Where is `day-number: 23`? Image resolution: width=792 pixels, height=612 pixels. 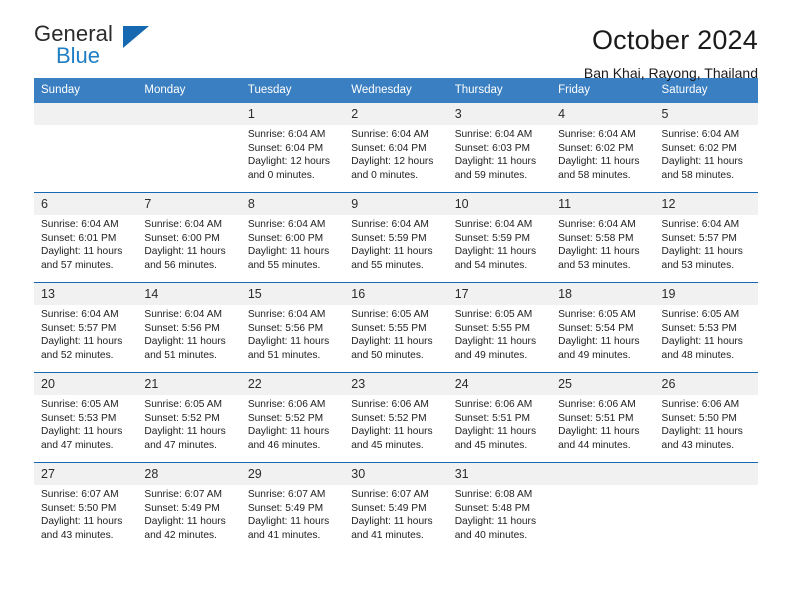 day-number: 23 is located at coordinates (395, 384).